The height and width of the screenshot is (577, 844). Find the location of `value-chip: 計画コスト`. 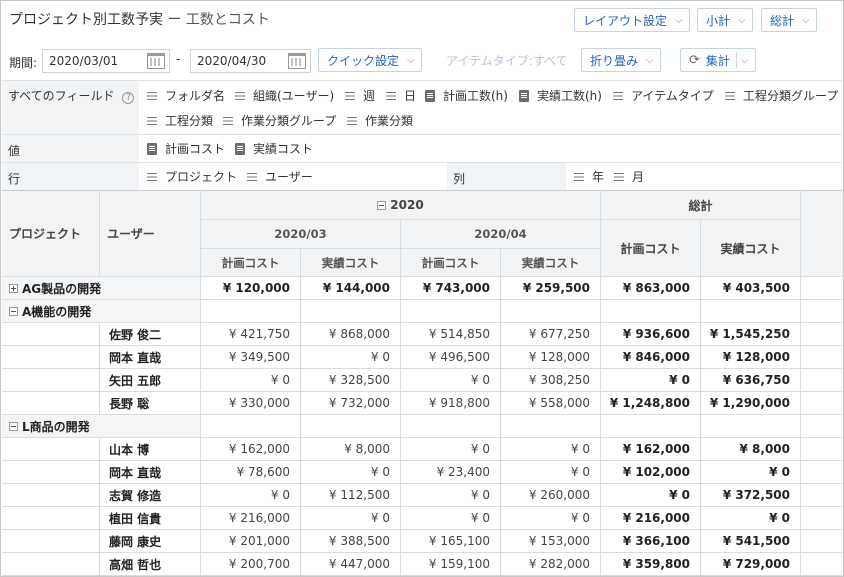

value-chip: 計画コスト is located at coordinates (186, 148).